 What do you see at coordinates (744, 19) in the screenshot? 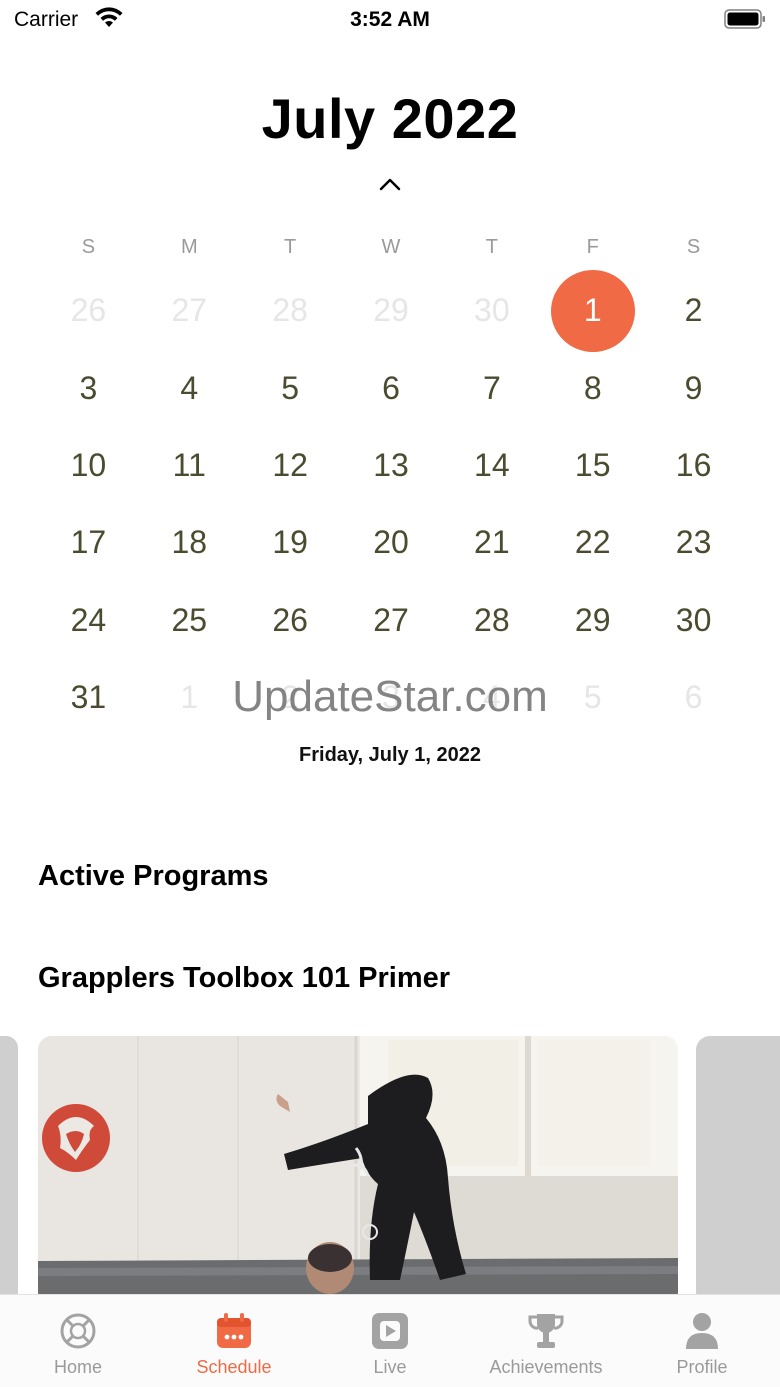
I see `battery-icon` at bounding box center [744, 19].